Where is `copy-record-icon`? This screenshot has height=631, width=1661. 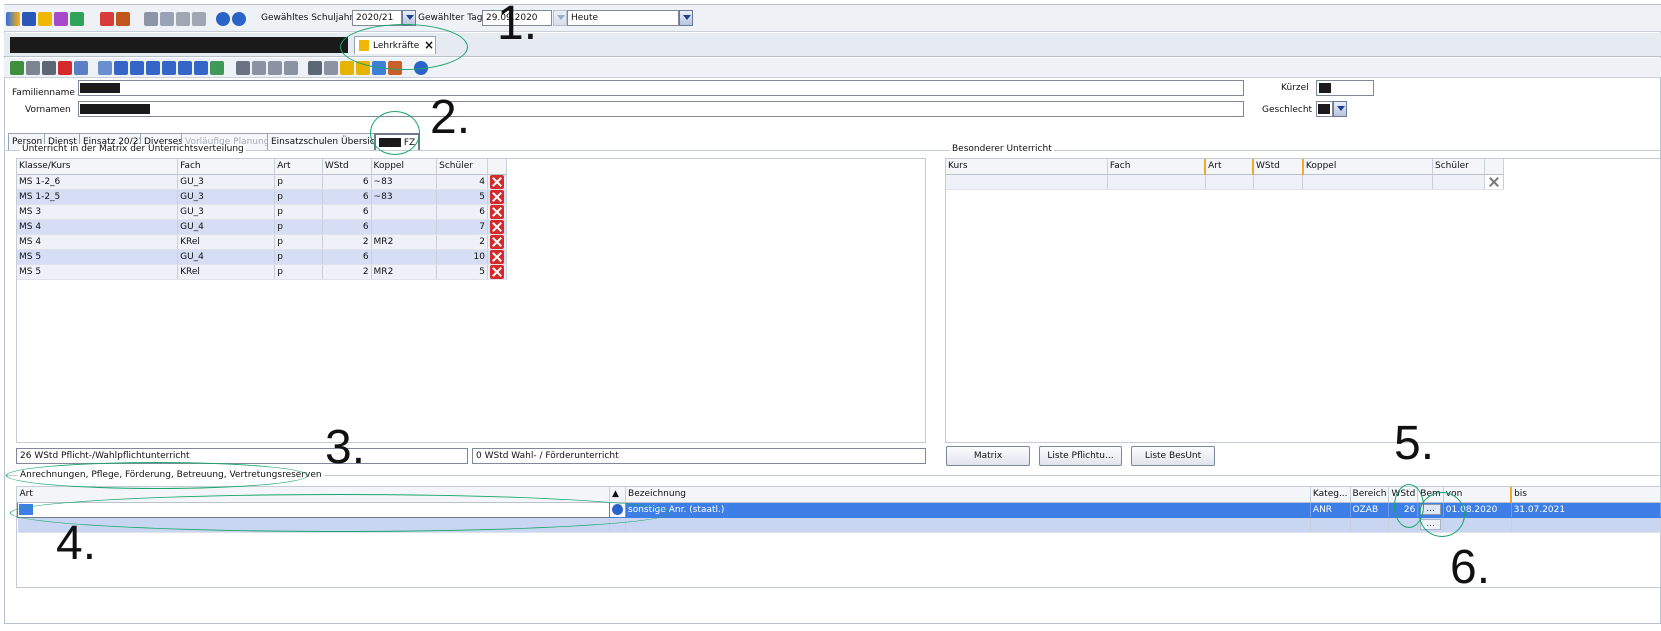 copy-record-icon is located at coordinates (275, 68).